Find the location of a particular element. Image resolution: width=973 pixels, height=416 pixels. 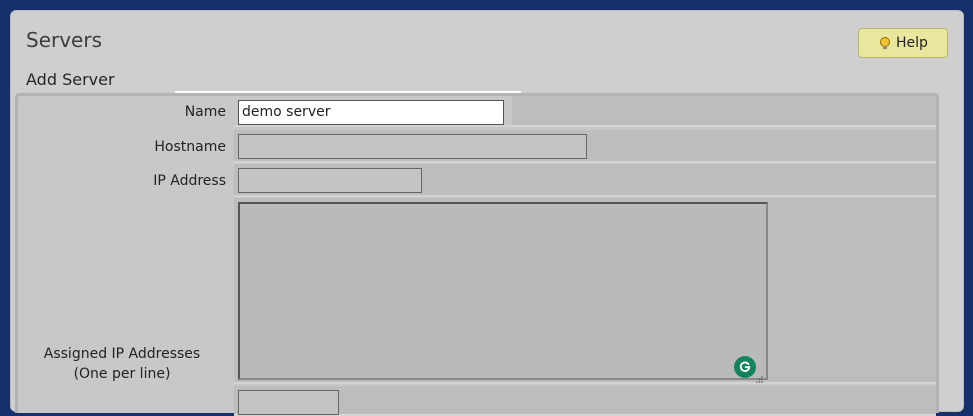

name-row: Name demo server is located at coordinates (477, 111).